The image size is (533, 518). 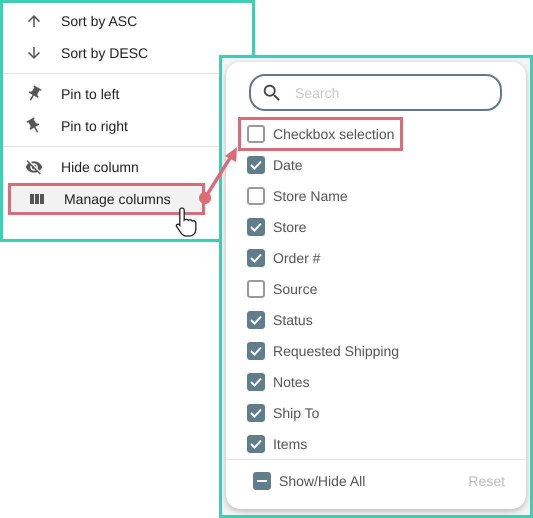 What do you see at coordinates (109, 126) in the screenshot?
I see `menu-item: Pin to right` at bounding box center [109, 126].